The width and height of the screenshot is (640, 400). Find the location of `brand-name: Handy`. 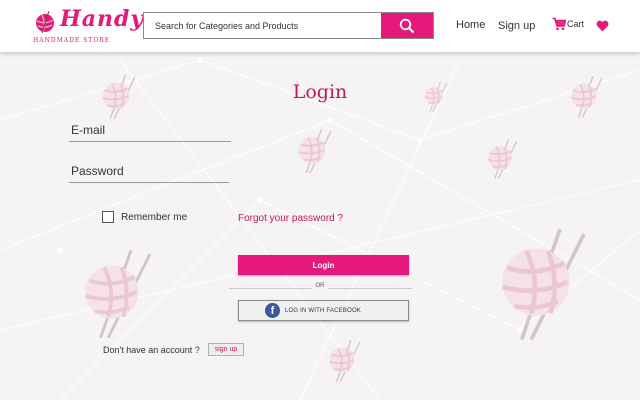

brand-name: Handy is located at coordinates (102, 19).